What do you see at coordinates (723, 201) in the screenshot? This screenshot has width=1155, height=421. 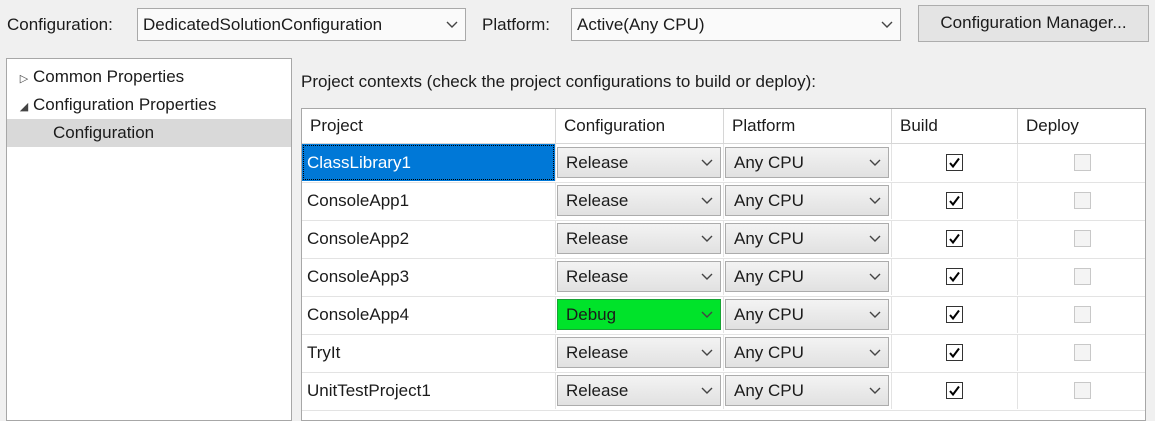 I see `table-row: ConsoleApp1 Release Any CPU` at bounding box center [723, 201].